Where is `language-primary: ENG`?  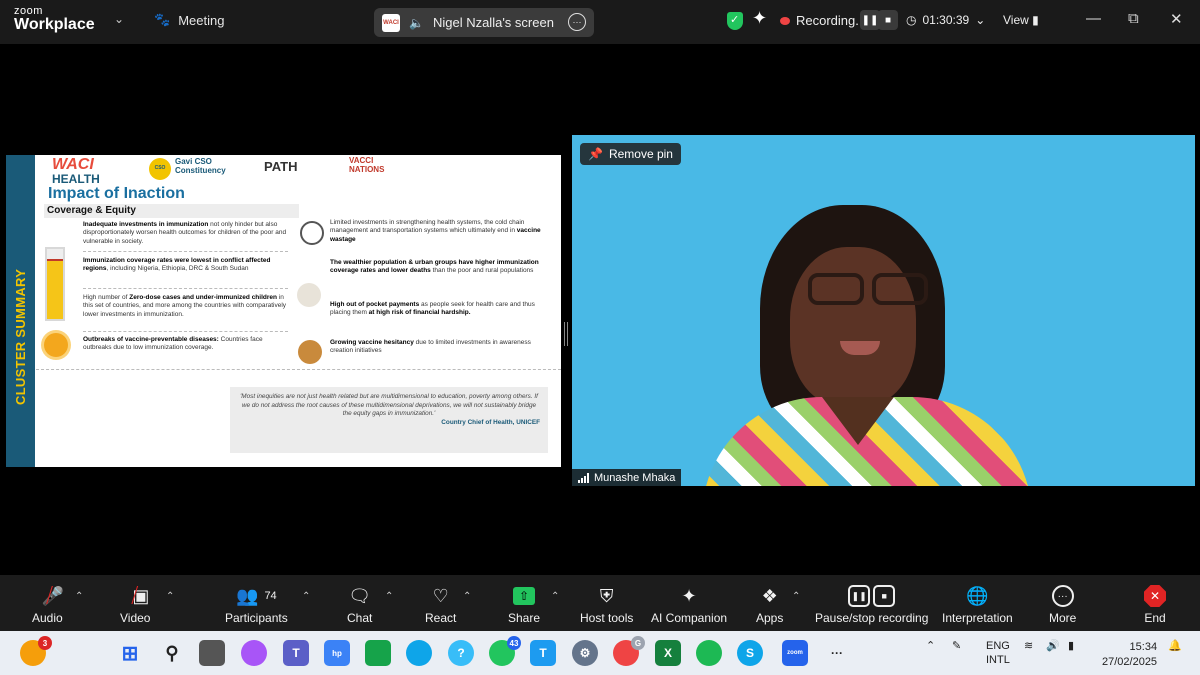 language-primary: ENG is located at coordinates (998, 646).